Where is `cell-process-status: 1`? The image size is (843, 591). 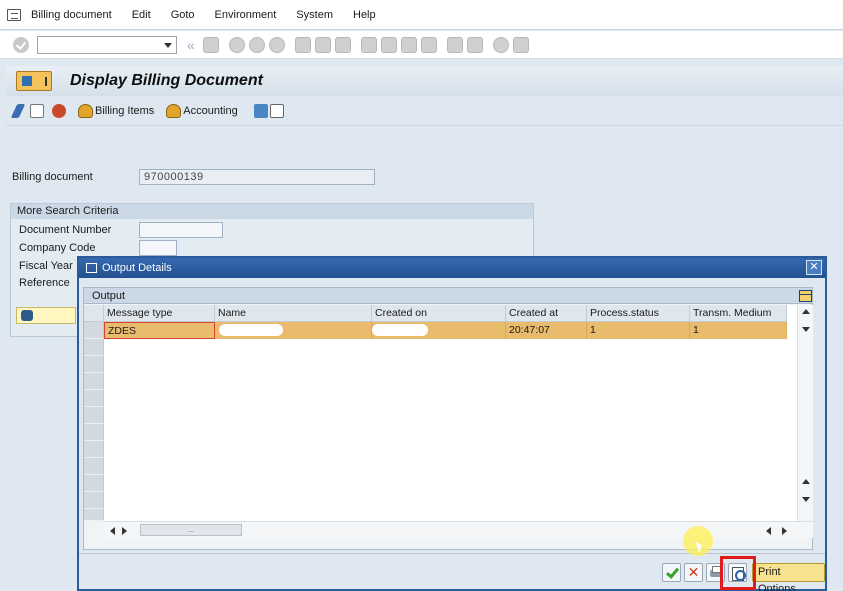
cell-process-status: 1 is located at coordinates (638, 330).